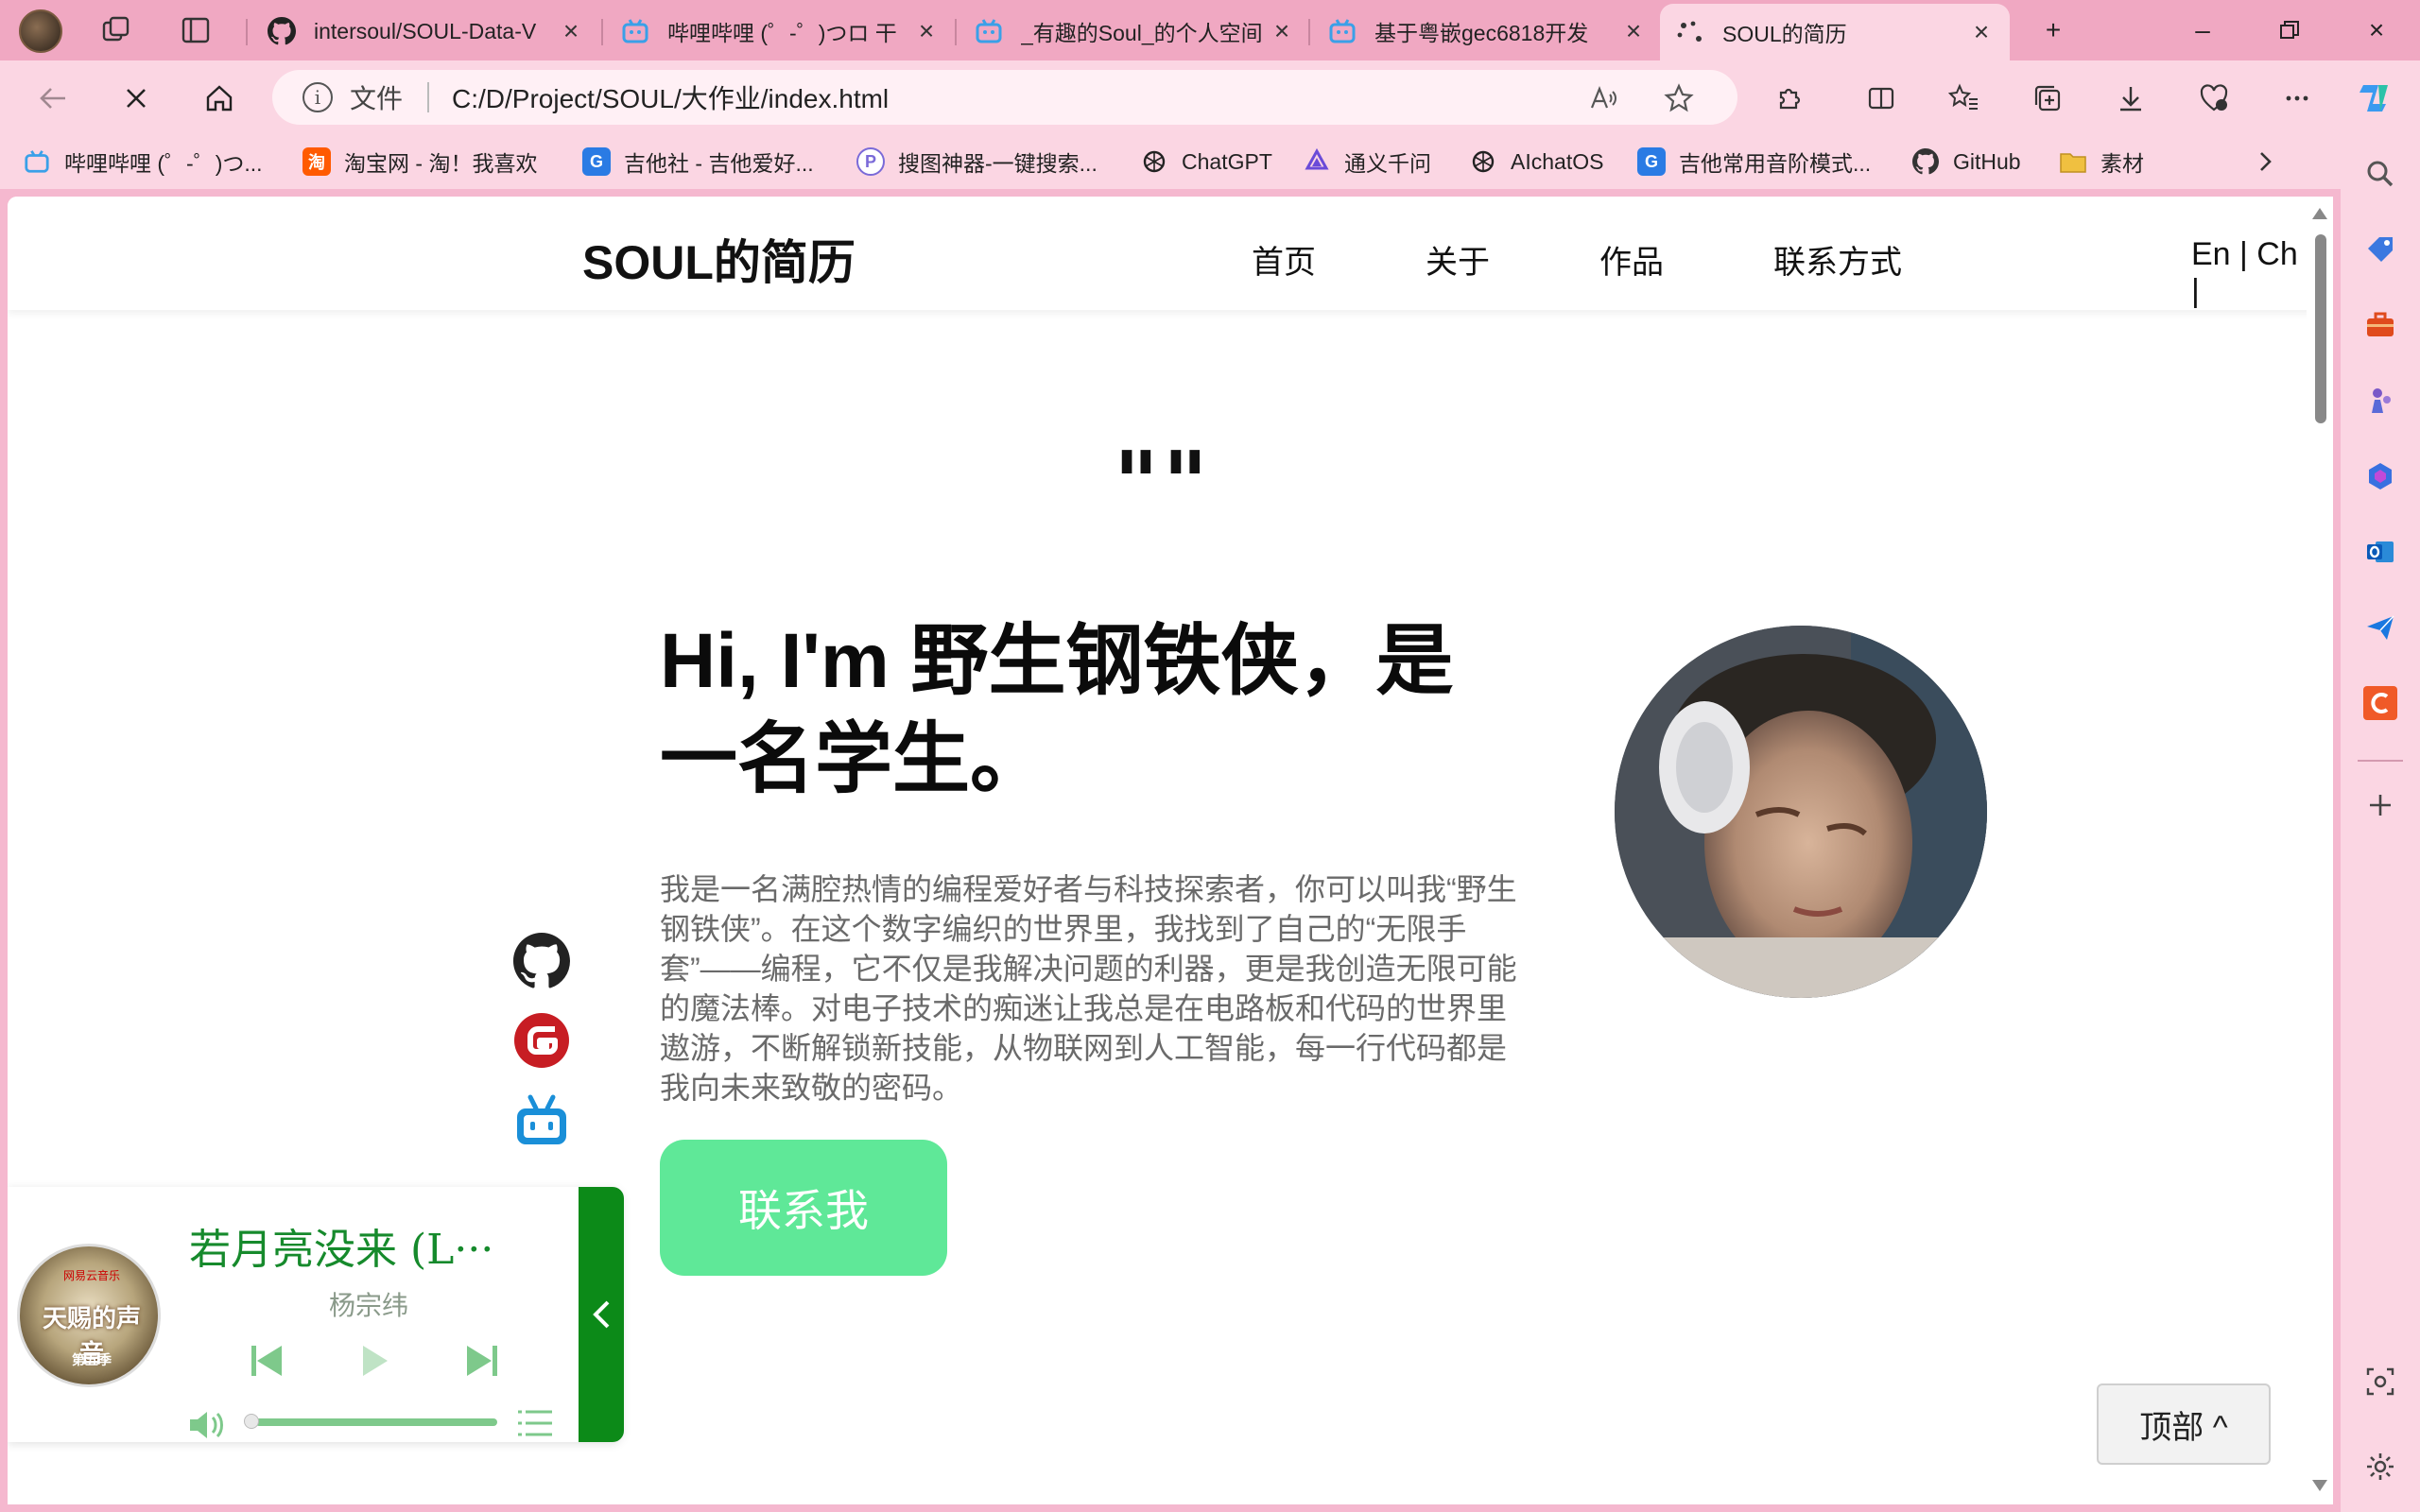  I want to click on music-player: 网易云音乐 天赐的声音 第五季 若月亮没来 (L··· 杨宗纬, so click(316, 1315).